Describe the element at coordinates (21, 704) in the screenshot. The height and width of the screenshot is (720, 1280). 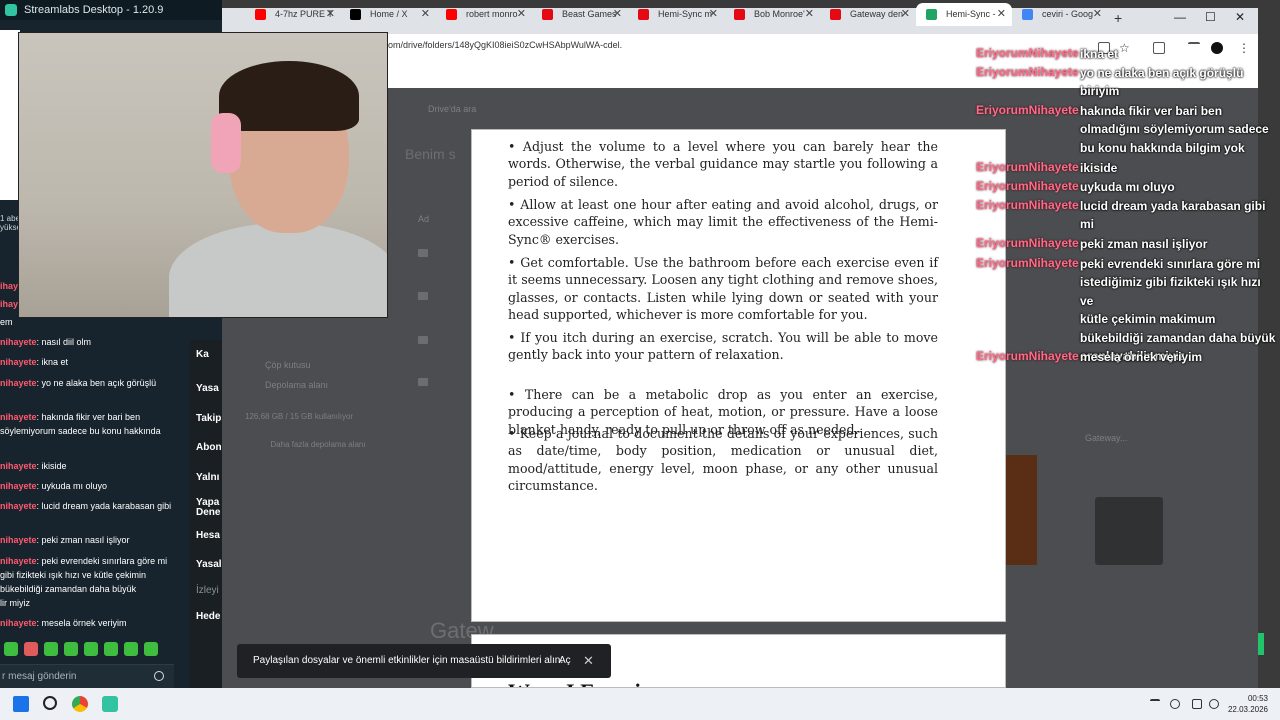
I see `start-icon` at that location.